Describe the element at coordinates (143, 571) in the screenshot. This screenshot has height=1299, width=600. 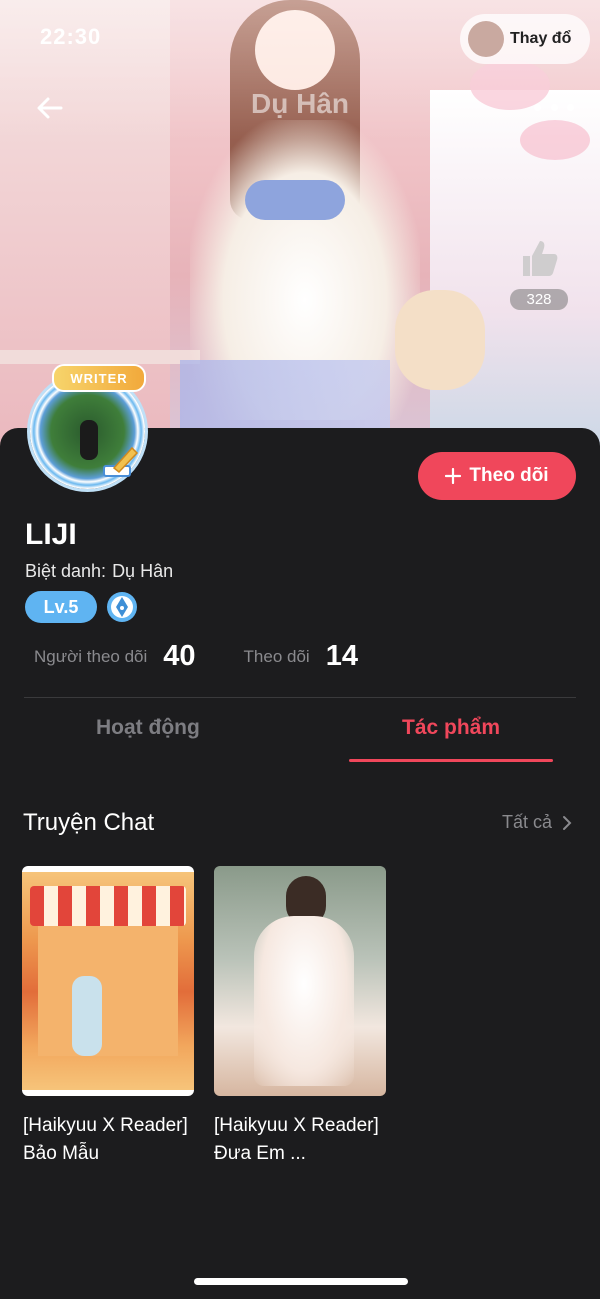
I see `nickname-value: Dụ Hân` at that location.